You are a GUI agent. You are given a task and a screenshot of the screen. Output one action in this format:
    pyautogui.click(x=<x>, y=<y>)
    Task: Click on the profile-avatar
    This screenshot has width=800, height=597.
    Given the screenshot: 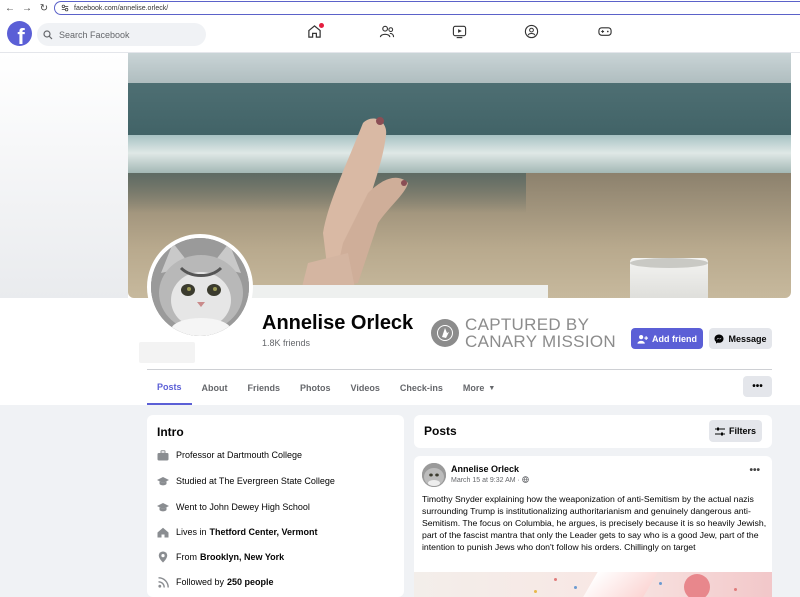 What is the action you would take?
    pyautogui.click(x=200, y=287)
    